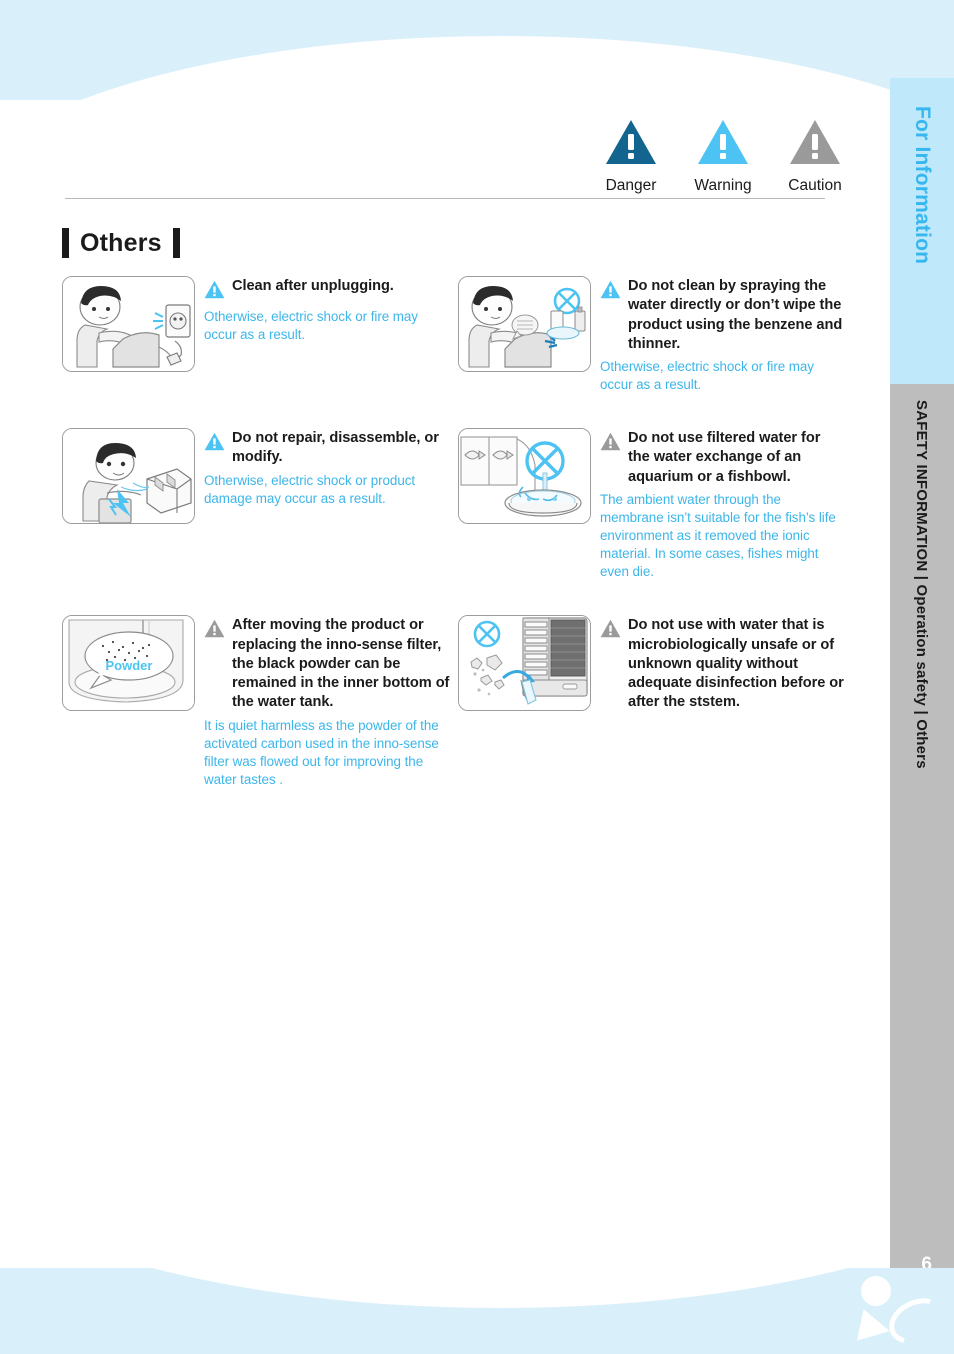 The height and width of the screenshot is (1354, 954). Describe the element at coordinates (815, 185) in the screenshot. I see `legend-label-caution: Caution` at that location.